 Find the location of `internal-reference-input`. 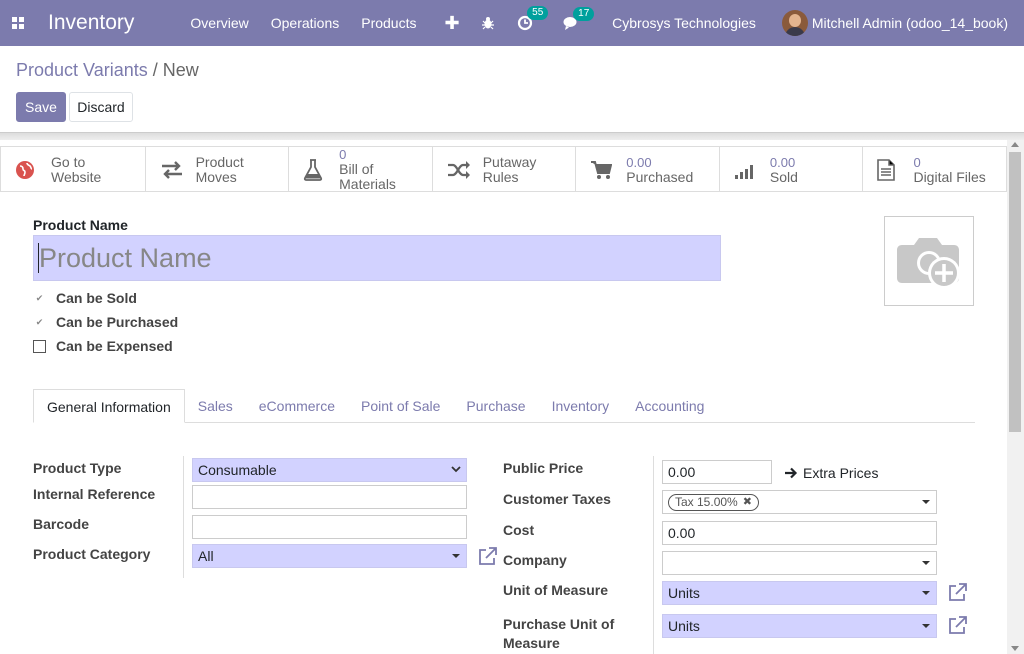

internal-reference-input is located at coordinates (329, 497).